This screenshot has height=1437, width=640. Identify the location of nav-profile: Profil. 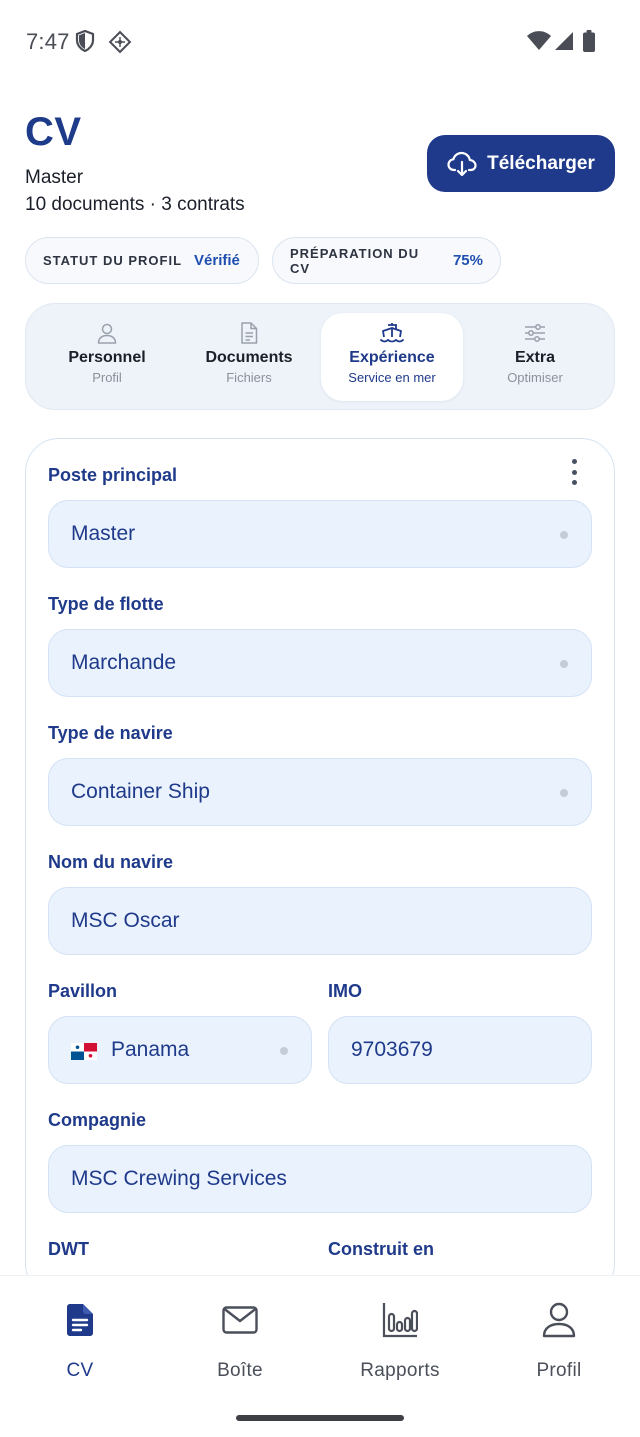
(559, 1340).